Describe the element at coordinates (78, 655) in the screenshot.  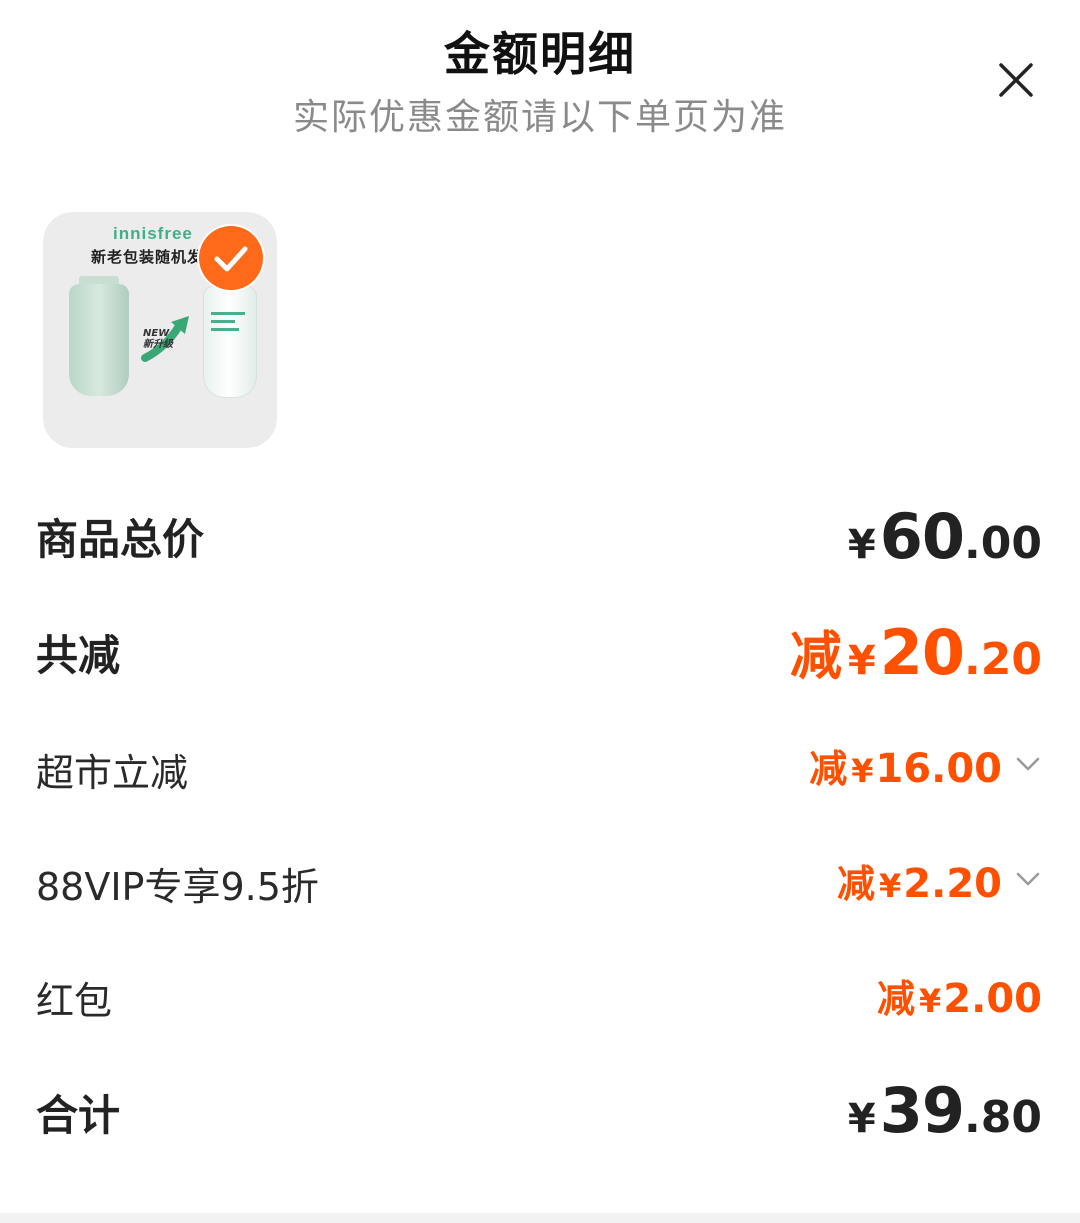
I see `total-discount-label: 共减` at that location.